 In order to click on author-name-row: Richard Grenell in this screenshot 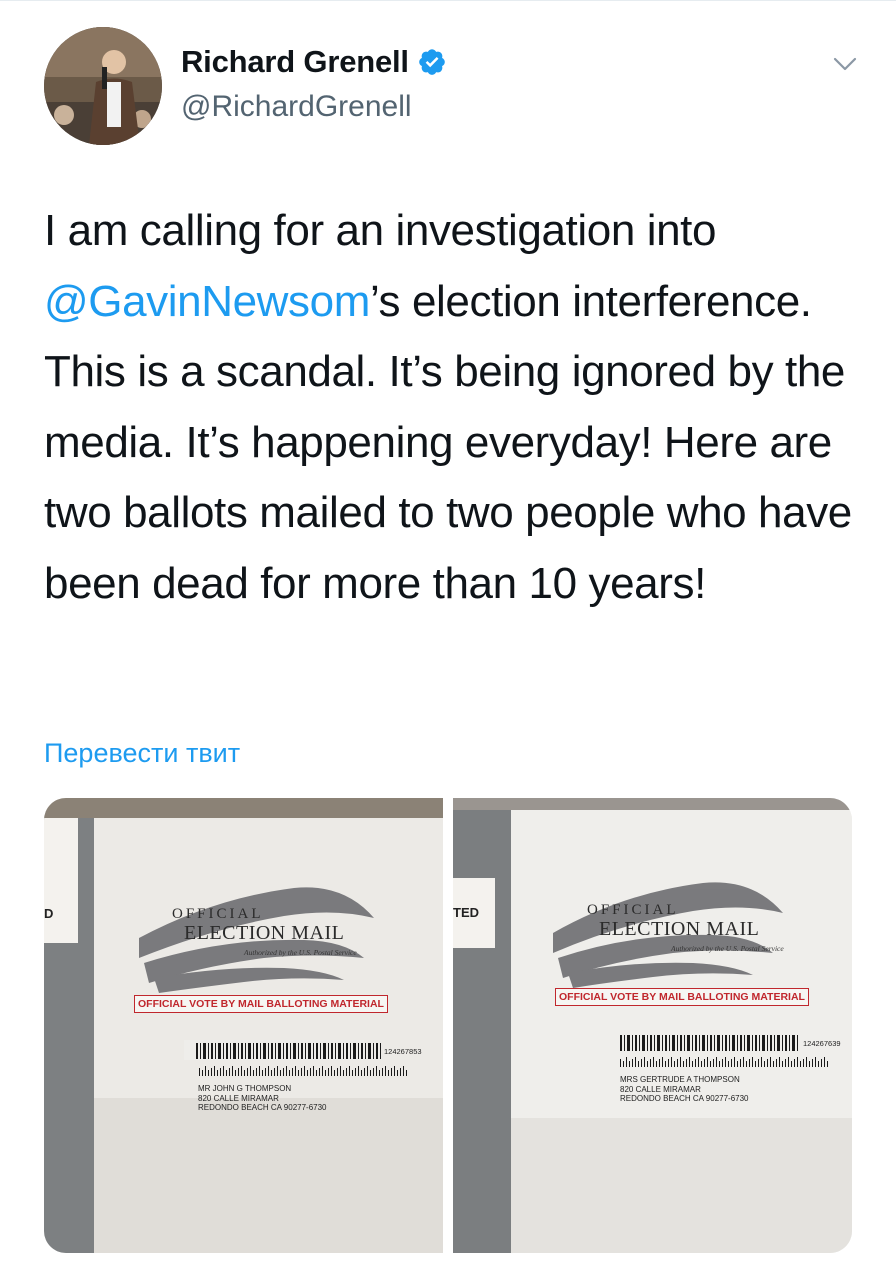, I will do `click(314, 62)`.